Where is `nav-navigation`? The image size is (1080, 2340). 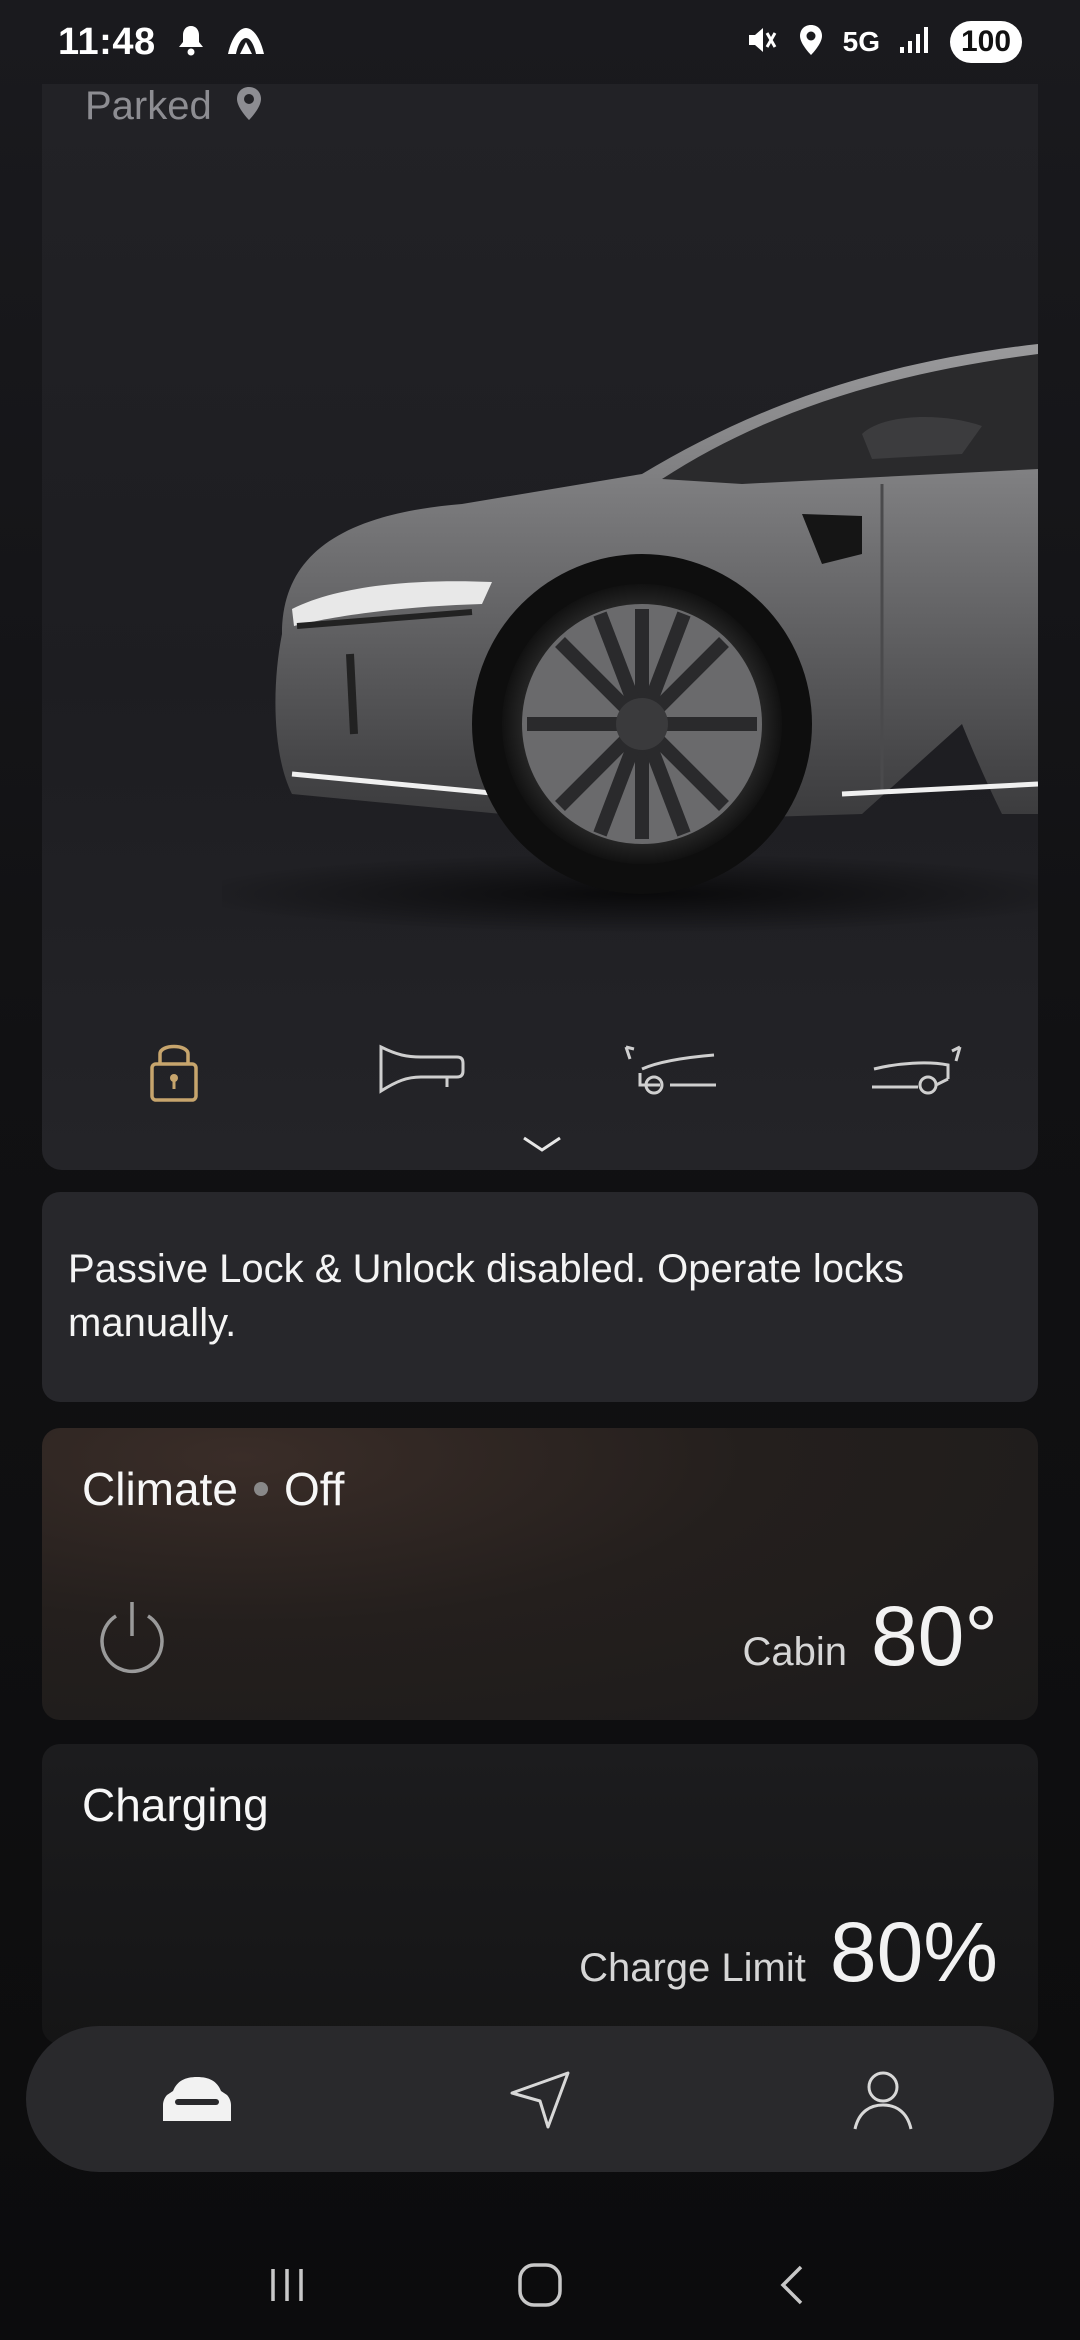
nav-navigation is located at coordinates (540, 2099).